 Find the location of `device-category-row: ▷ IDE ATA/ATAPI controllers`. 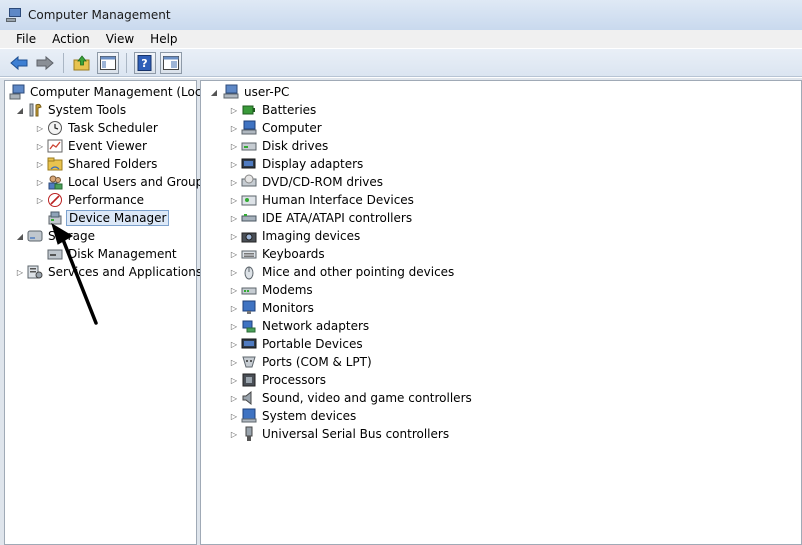

device-category-row: ▷ IDE ATA/ATAPI controllers is located at coordinates (321, 218).